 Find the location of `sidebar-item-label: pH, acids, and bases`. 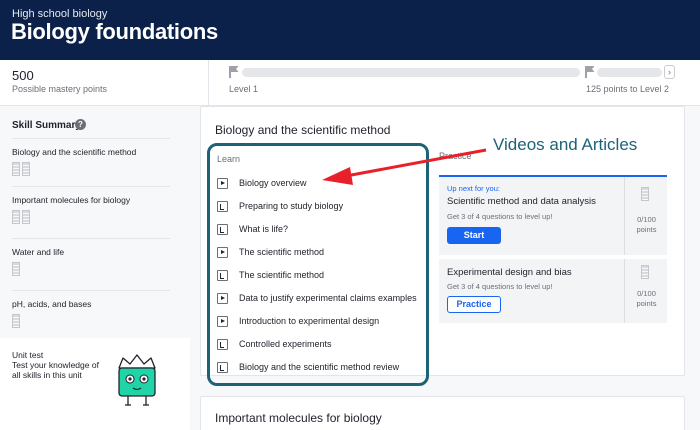

sidebar-item-label: pH, acids, and bases is located at coordinates (52, 304).